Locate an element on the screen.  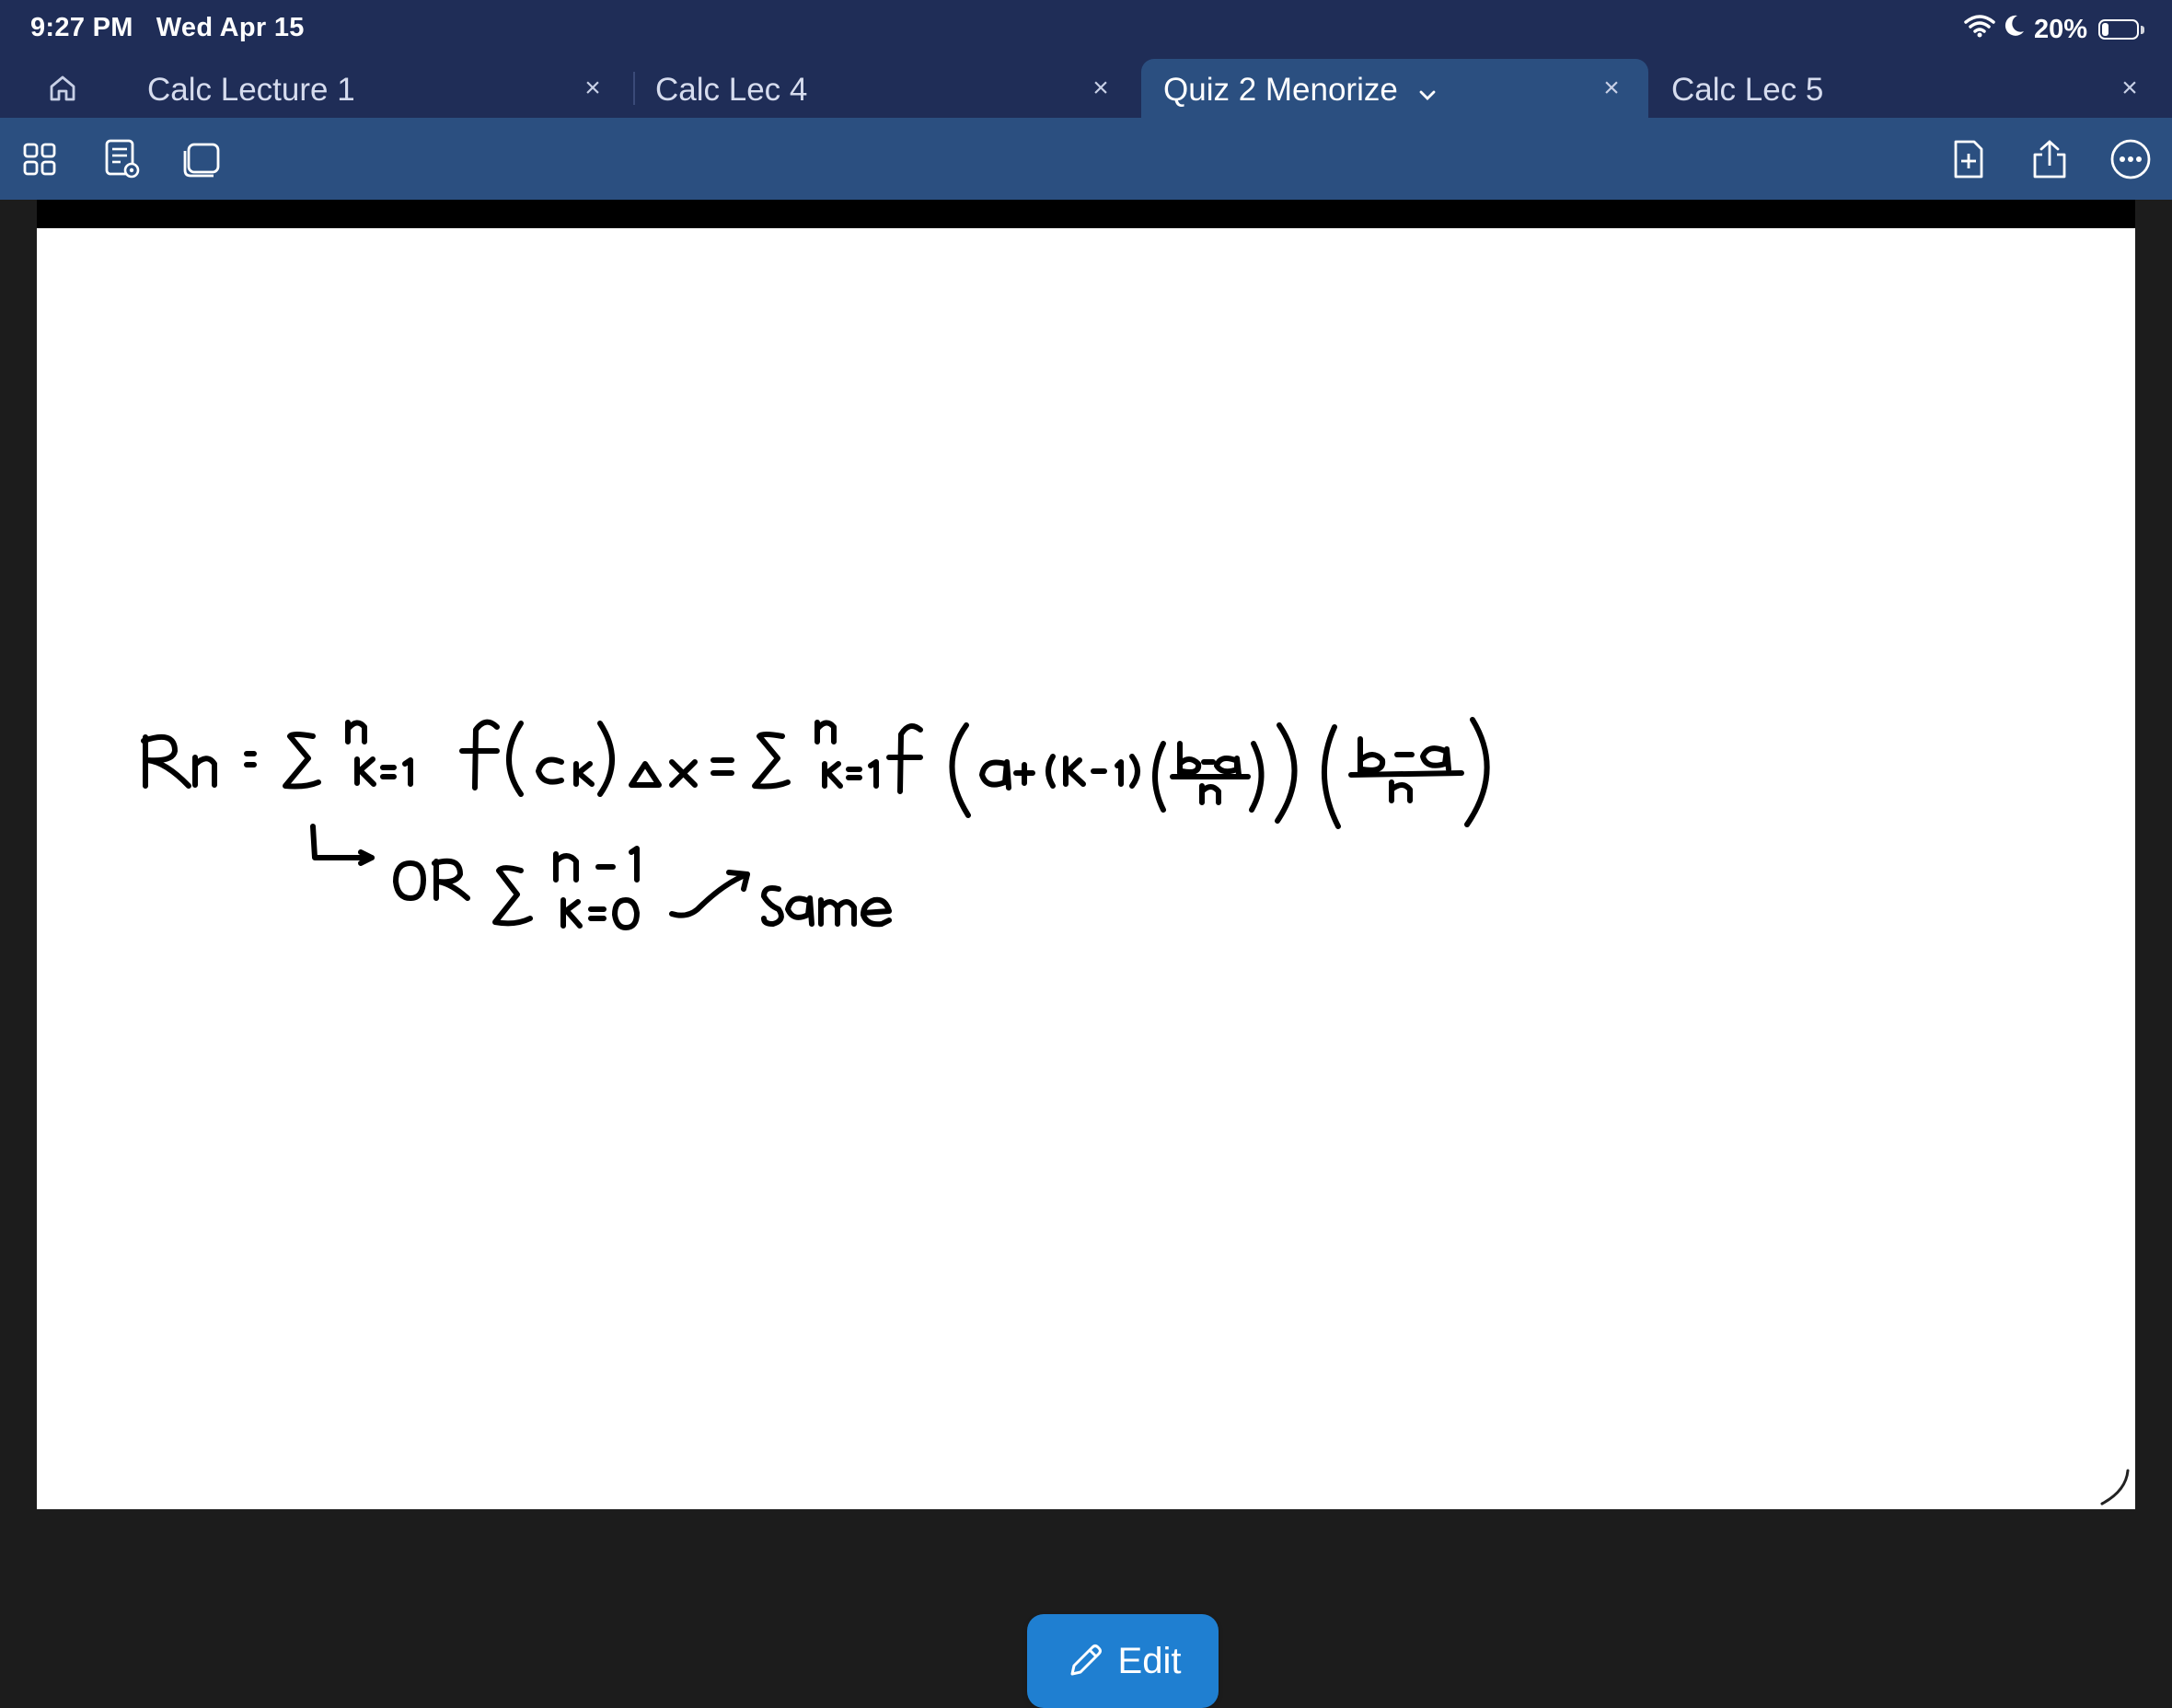
tab-calc-lec-5: Calc Lec 5 × is located at coordinates (1907, 88).